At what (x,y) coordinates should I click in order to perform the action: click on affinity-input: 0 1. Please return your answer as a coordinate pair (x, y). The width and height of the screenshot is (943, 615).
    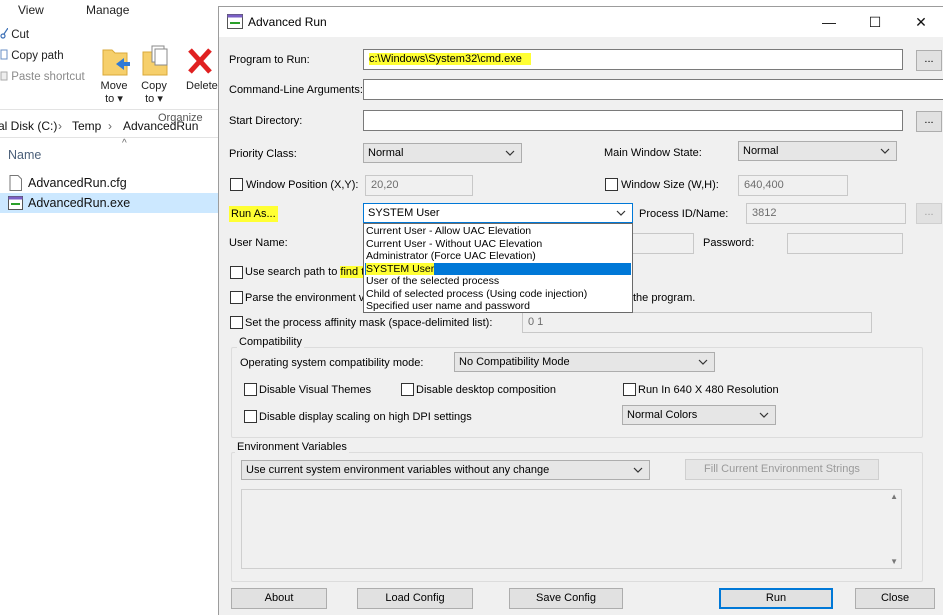
    Looking at the image, I should click on (697, 322).